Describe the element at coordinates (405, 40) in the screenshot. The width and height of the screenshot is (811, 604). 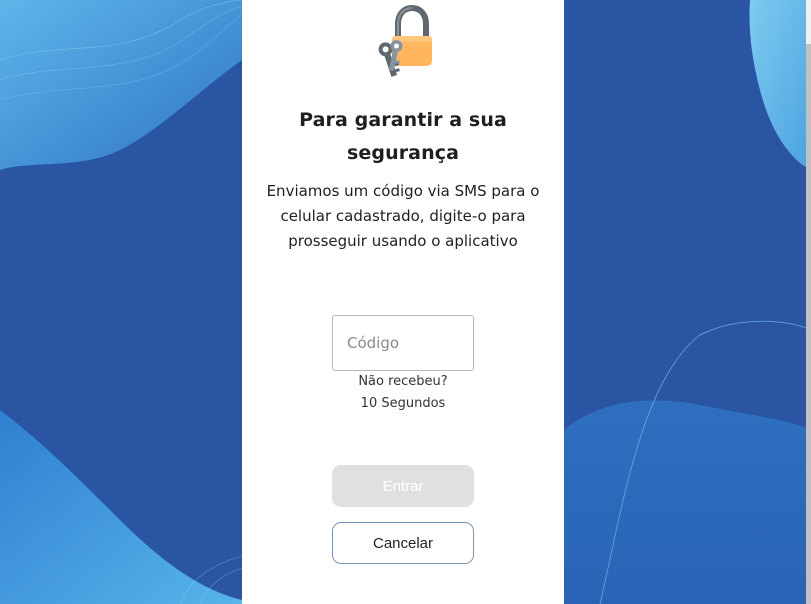
I see `lock-with-key-icon` at that location.